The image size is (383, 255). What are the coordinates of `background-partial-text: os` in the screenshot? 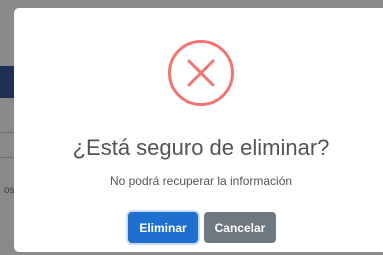 It's located at (9, 190).